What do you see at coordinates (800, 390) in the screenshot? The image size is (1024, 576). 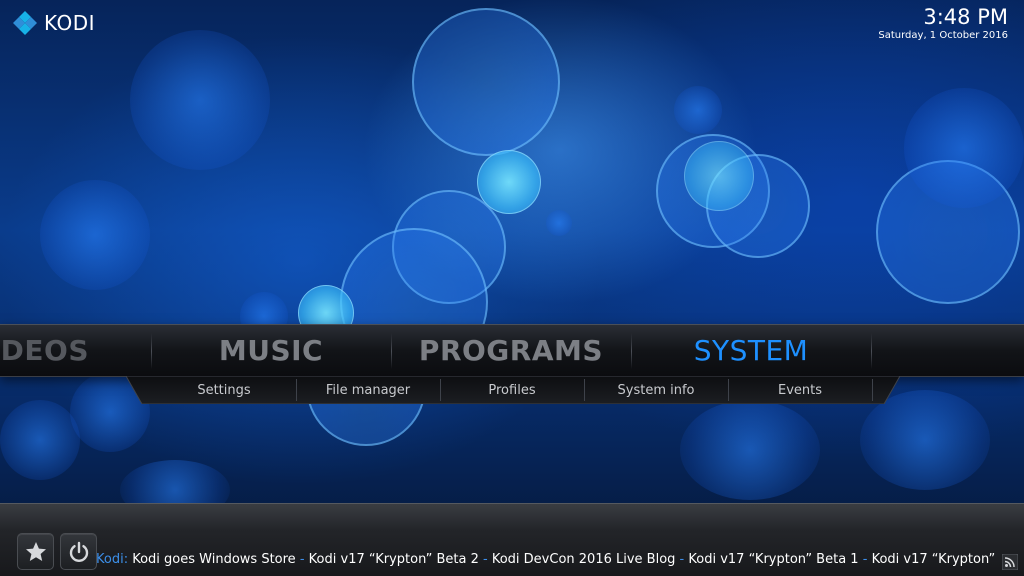 I see `submenu-item-events: Events` at bounding box center [800, 390].